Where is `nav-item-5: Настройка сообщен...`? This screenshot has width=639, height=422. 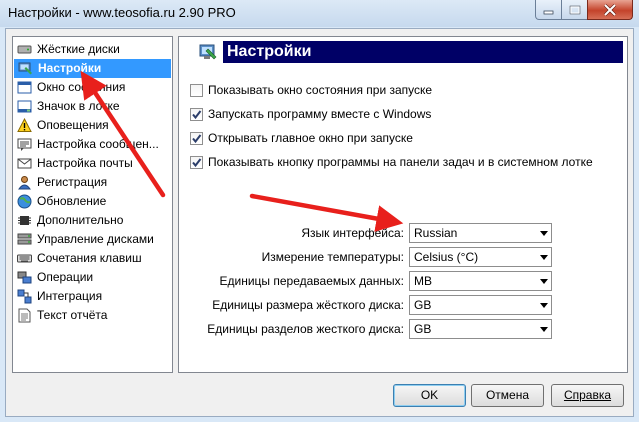 nav-item-5: Настройка сообщен... is located at coordinates (92, 144).